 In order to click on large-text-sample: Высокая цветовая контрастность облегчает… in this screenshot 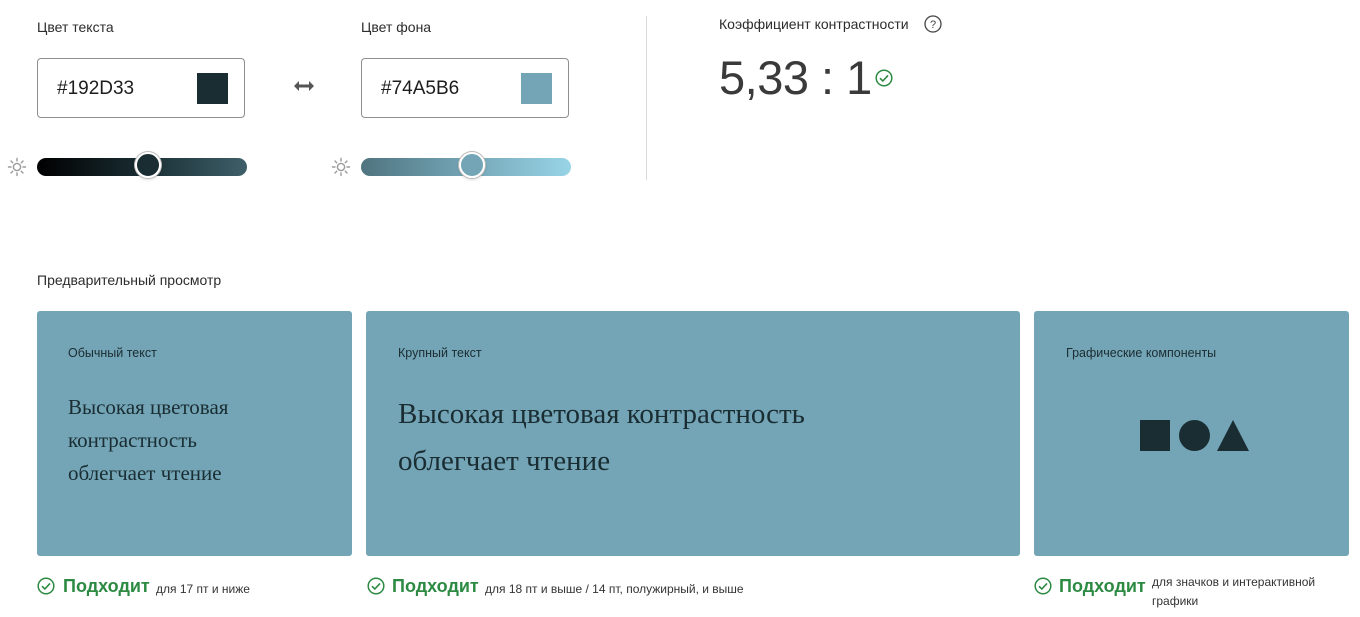, I will do `click(601, 438)`.